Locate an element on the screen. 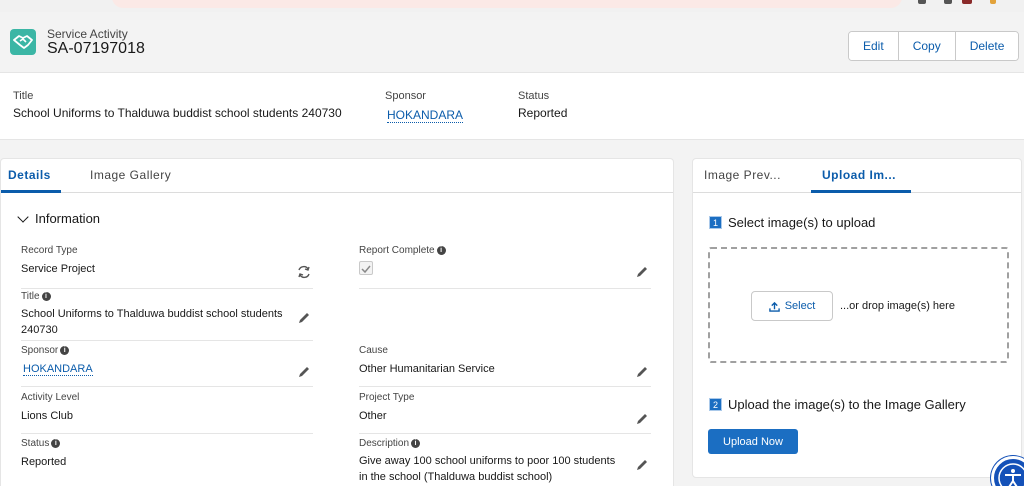 The image size is (1024, 486). field-label: Title i is located at coordinates (36, 296).